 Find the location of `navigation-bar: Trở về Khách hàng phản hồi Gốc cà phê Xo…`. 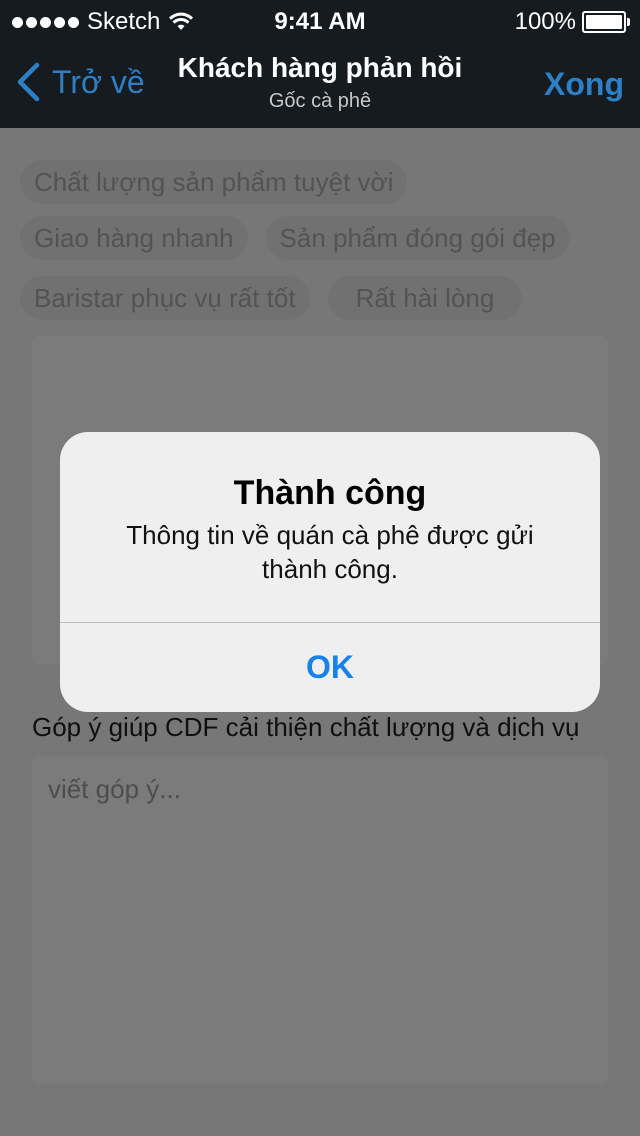

navigation-bar: Trở về Khách hàng phản hồi Gốc cà phê Xo… is located at coordinates (320, 84).